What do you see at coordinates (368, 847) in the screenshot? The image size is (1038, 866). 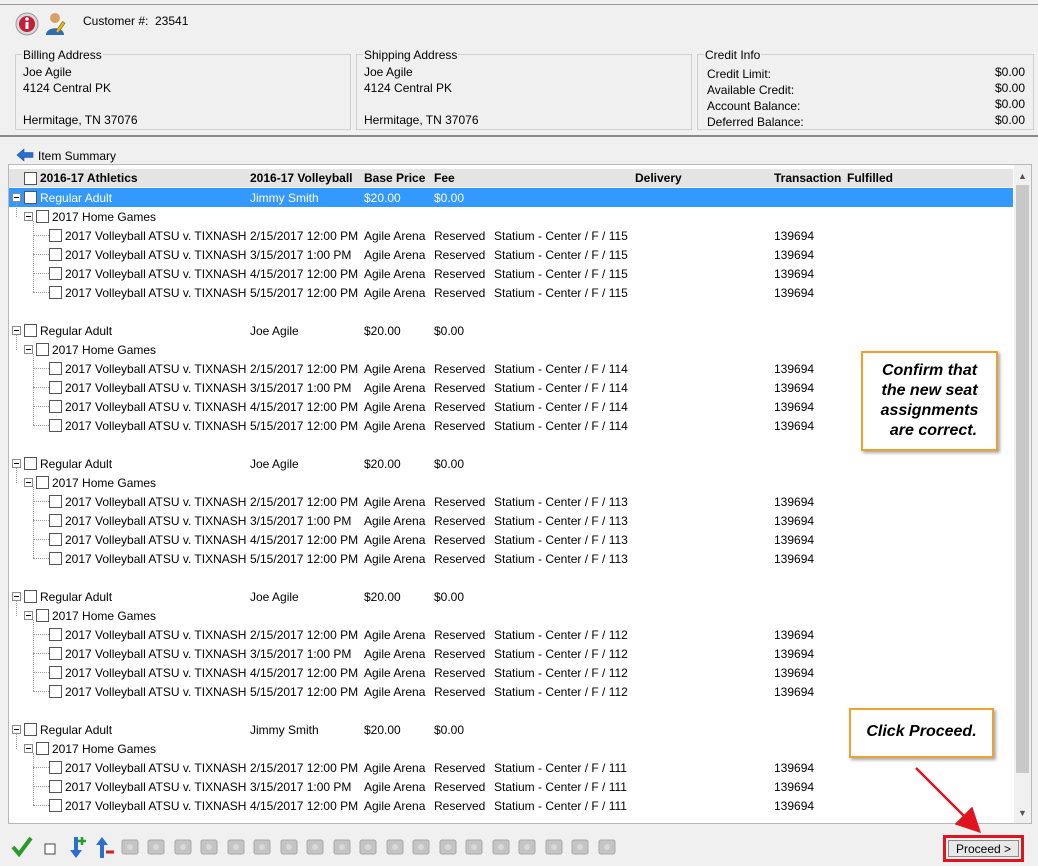 I see `barcode-icon` at bounding box center [368, 847].